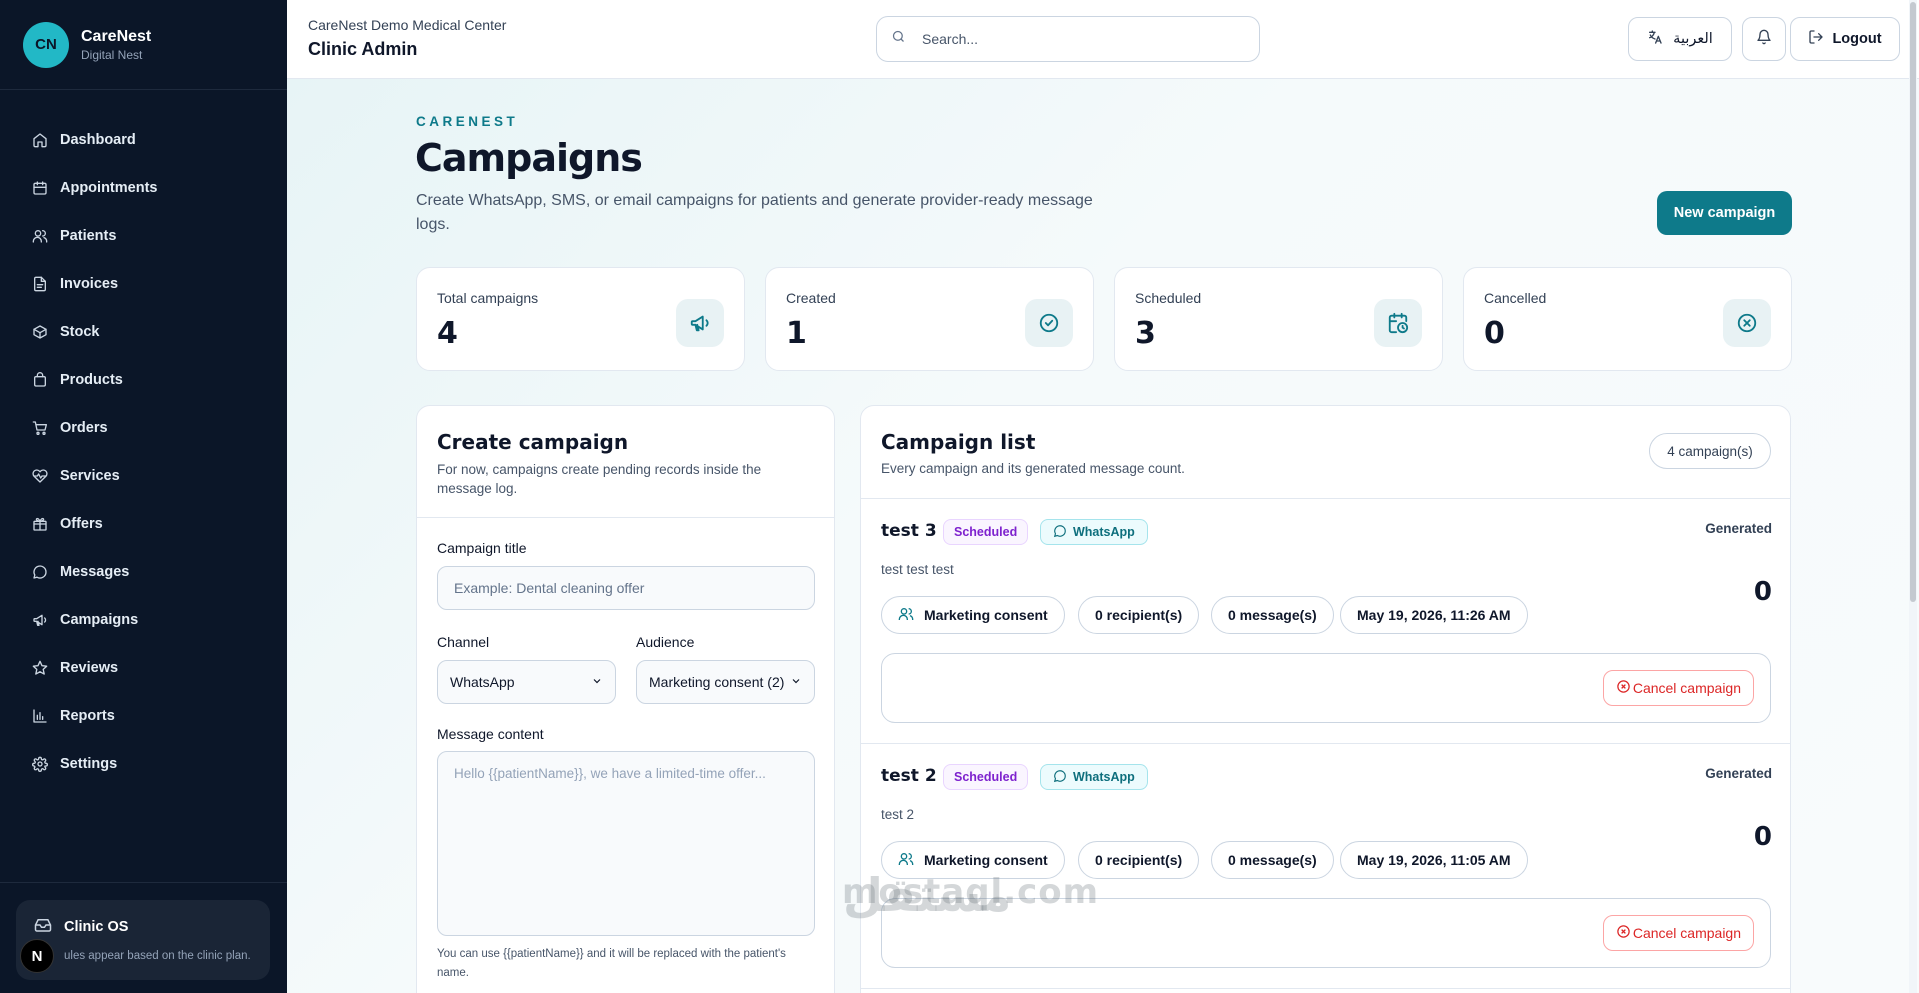 This screenshot has width=1919, height=993. Describe the element at coordinates (98, 140) in the screenshot. I see `sidebar-item-label: Dashboard` at that location.